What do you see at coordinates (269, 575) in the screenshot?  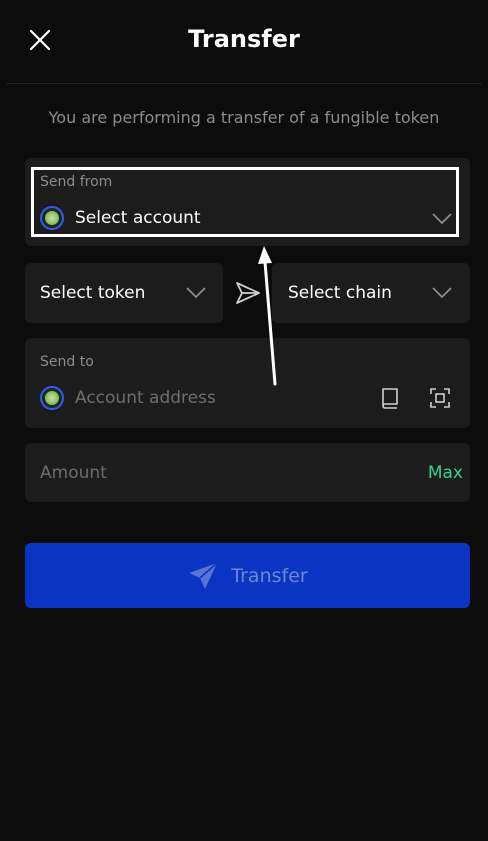 I see `transfer-button-label: Transfer` at bounding box center [269, 575].